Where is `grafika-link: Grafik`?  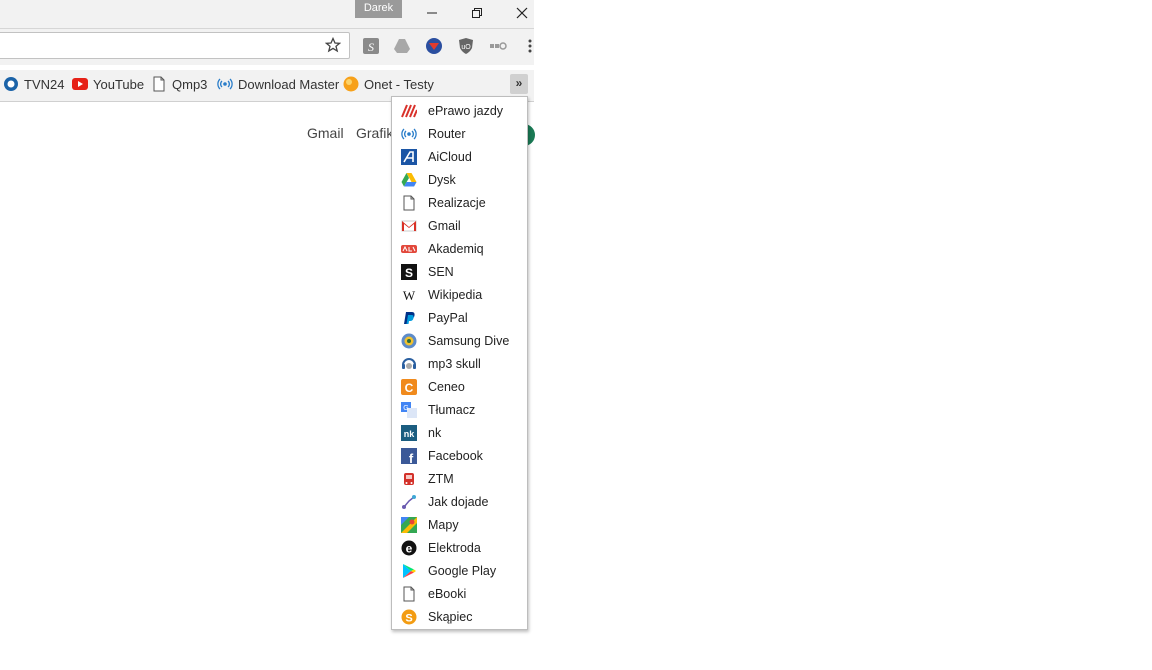
grafika-link: Grafik is located at coordinates (374, 133).